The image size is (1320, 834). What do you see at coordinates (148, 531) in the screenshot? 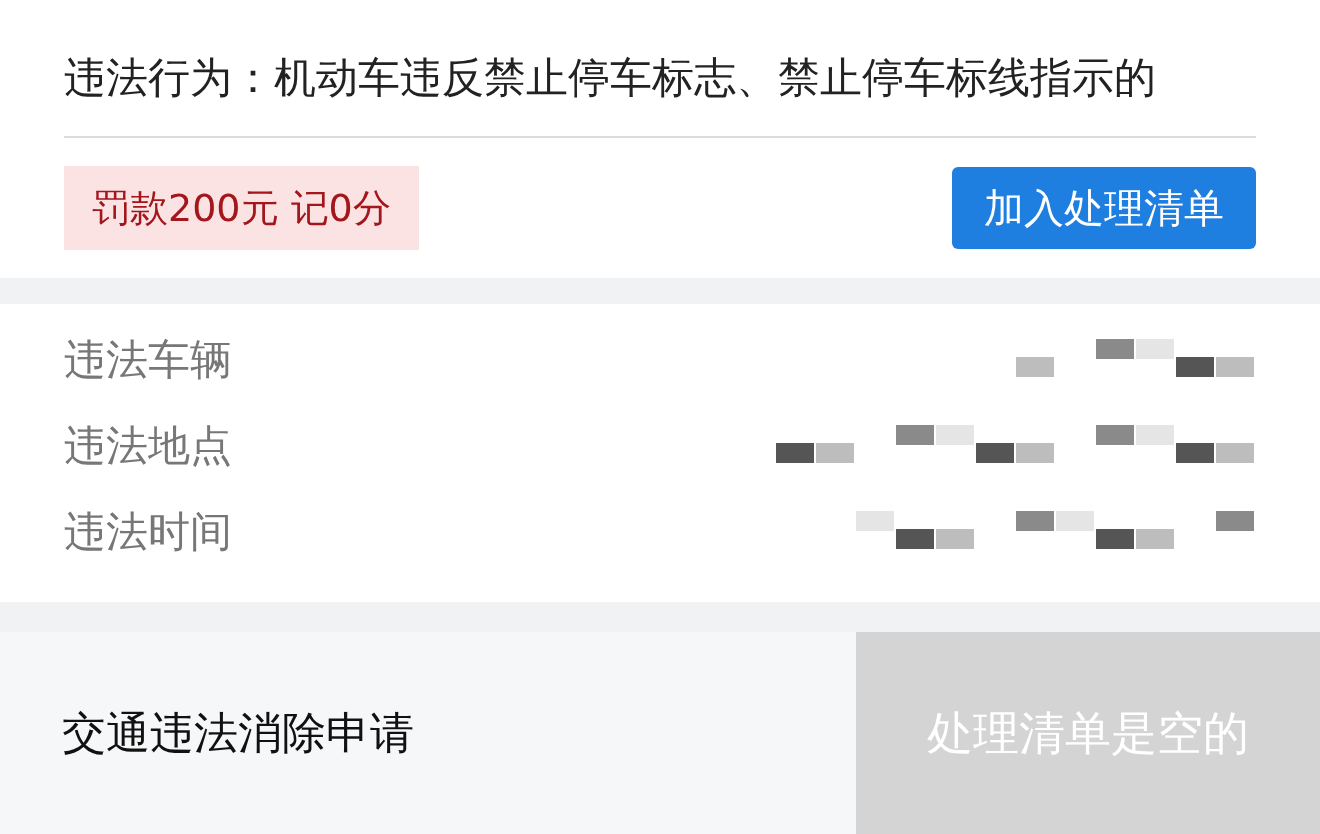
I see `detail-label: 违法时间` at bounding box center [148, 531].